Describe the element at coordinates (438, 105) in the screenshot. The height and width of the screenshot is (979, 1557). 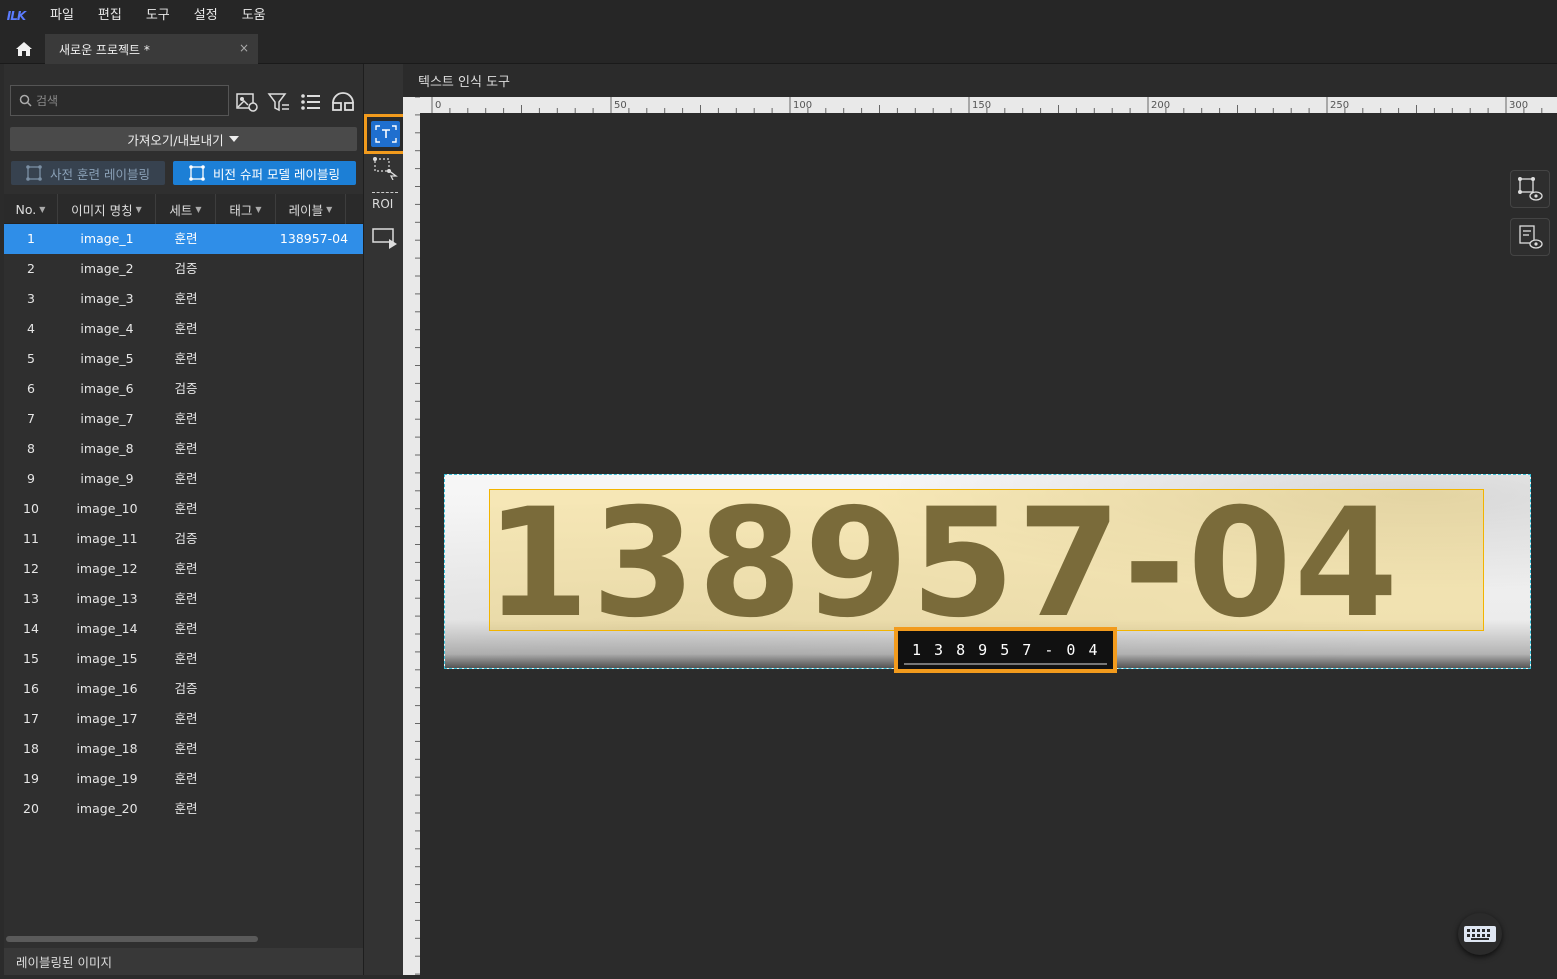
I see `ruler-tick-label: 0` at that location.